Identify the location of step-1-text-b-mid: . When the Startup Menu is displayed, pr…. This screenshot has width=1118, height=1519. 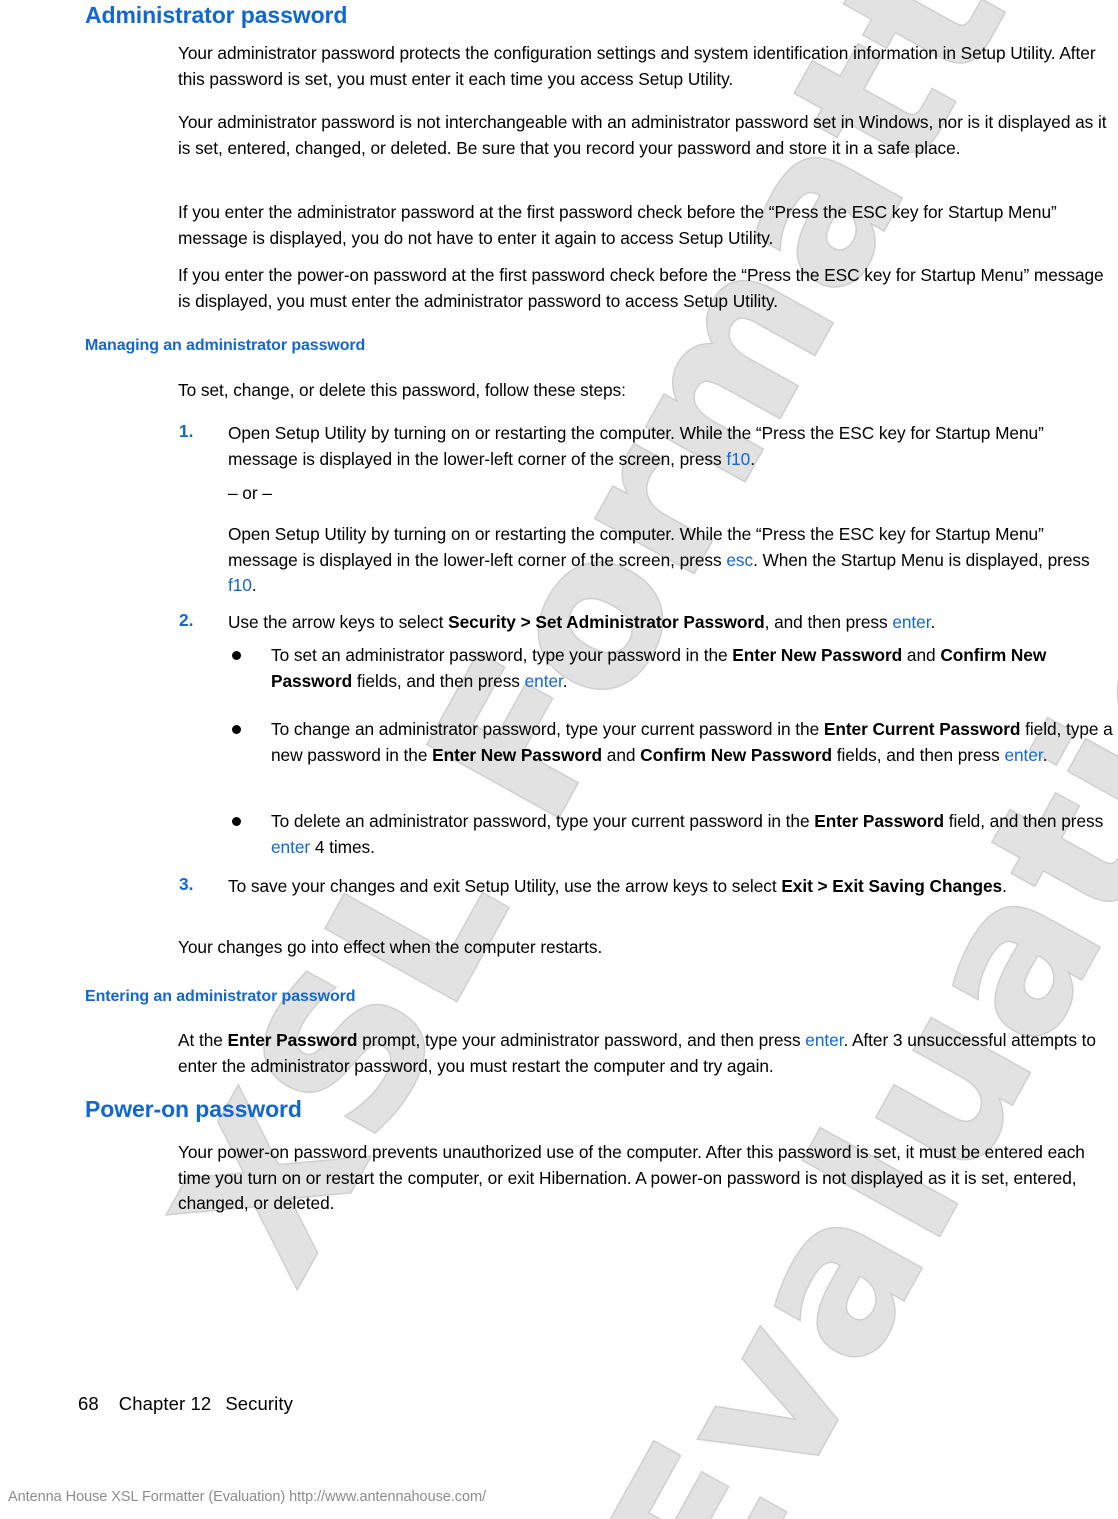
(921, 559).